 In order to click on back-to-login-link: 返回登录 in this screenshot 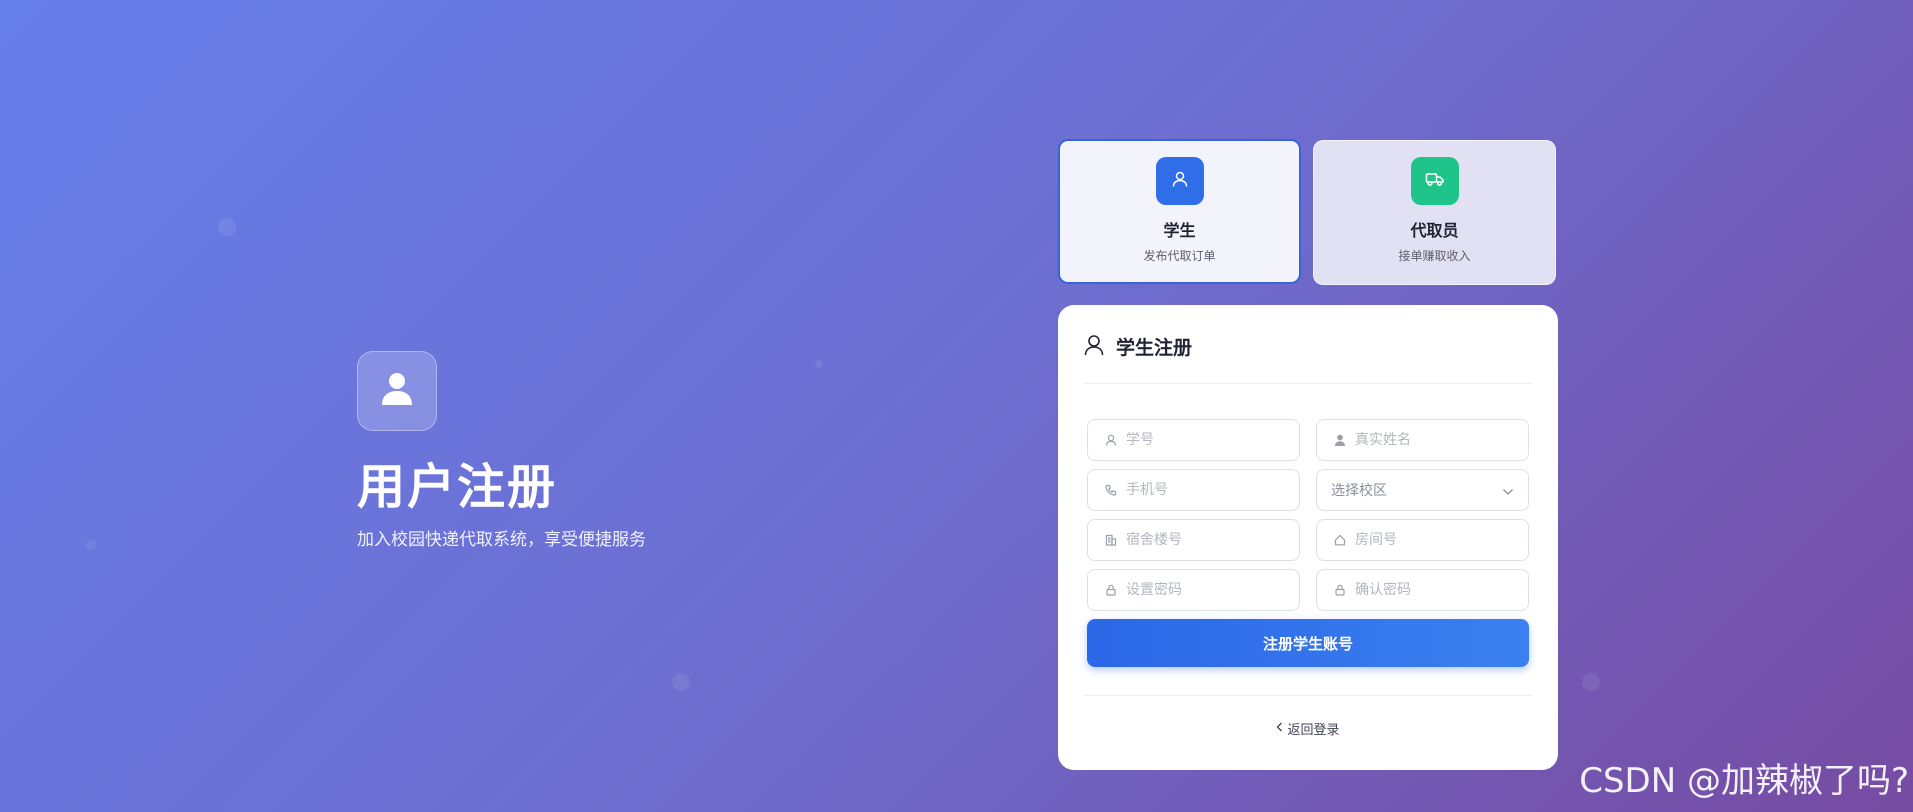, I will do `click(1308, 728)`.